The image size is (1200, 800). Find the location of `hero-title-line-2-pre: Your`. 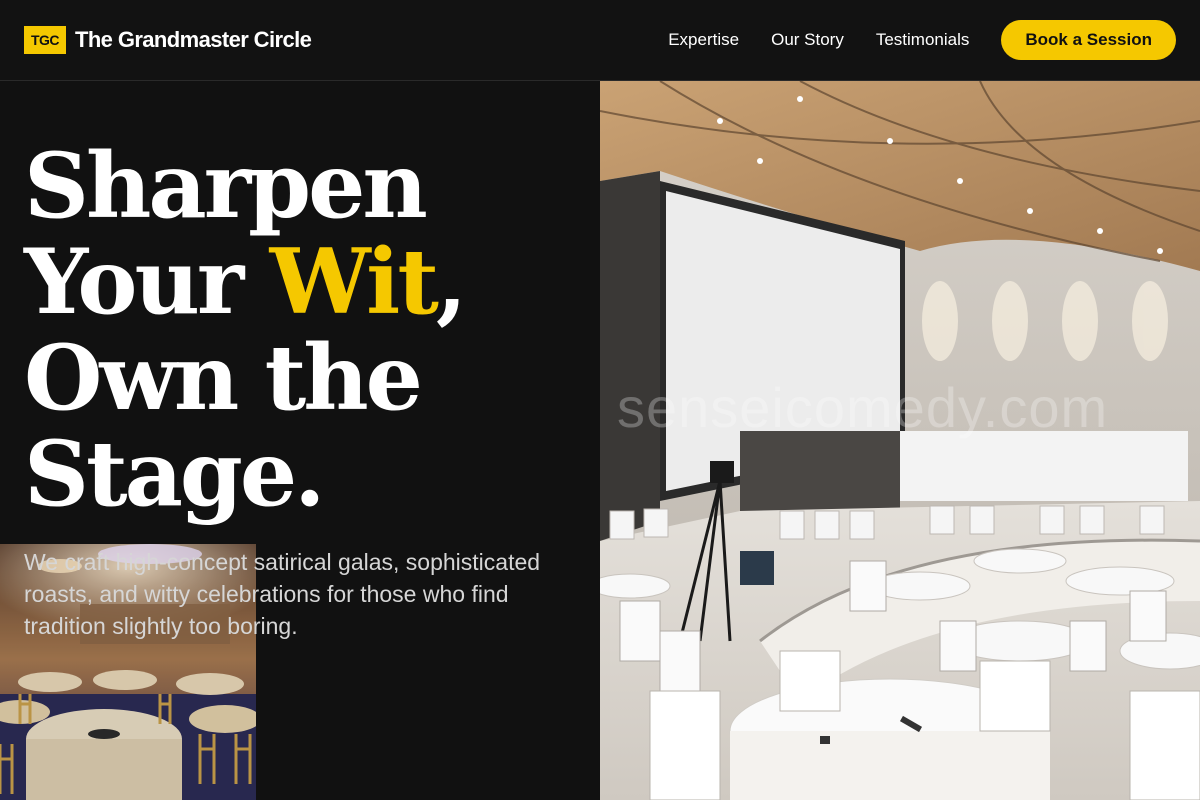

hero-title-line-2-pre: Your is located at coordinates (147, 282).